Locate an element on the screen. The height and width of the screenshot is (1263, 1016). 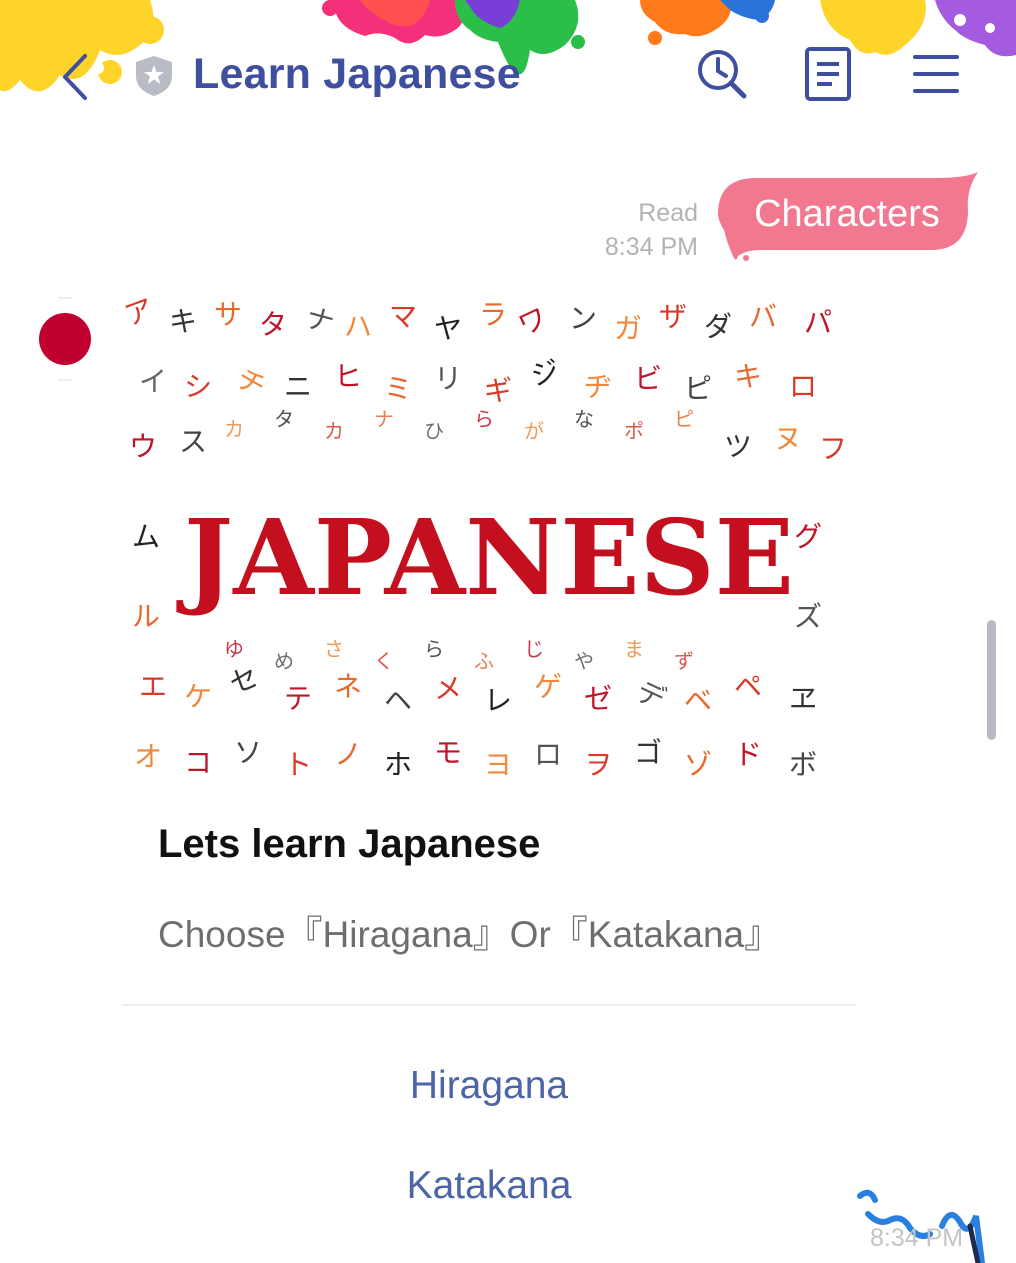
svg-text: ゴ is located at coordinates (648, 752).